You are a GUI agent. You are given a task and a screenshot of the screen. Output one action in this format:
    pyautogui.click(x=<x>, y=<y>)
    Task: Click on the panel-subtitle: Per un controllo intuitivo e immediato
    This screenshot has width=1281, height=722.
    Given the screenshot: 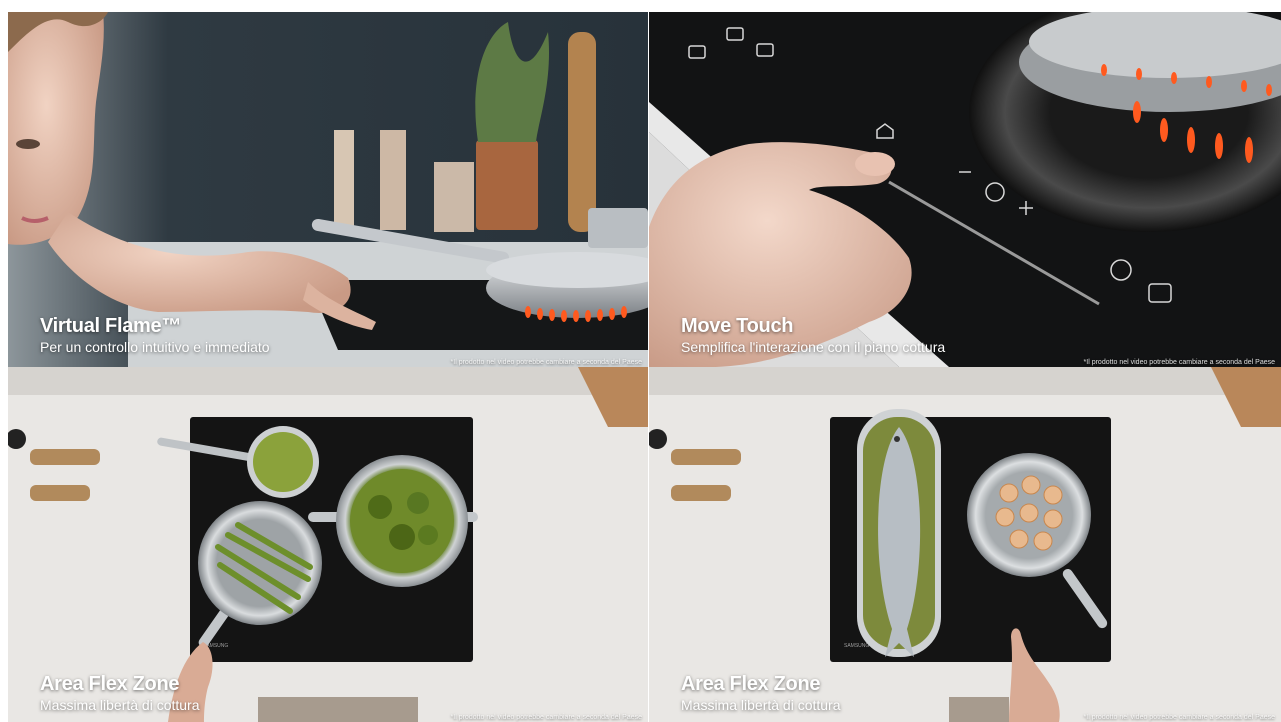 What is the action you would take?
    pyautogui.click(x=155, y=347)
    